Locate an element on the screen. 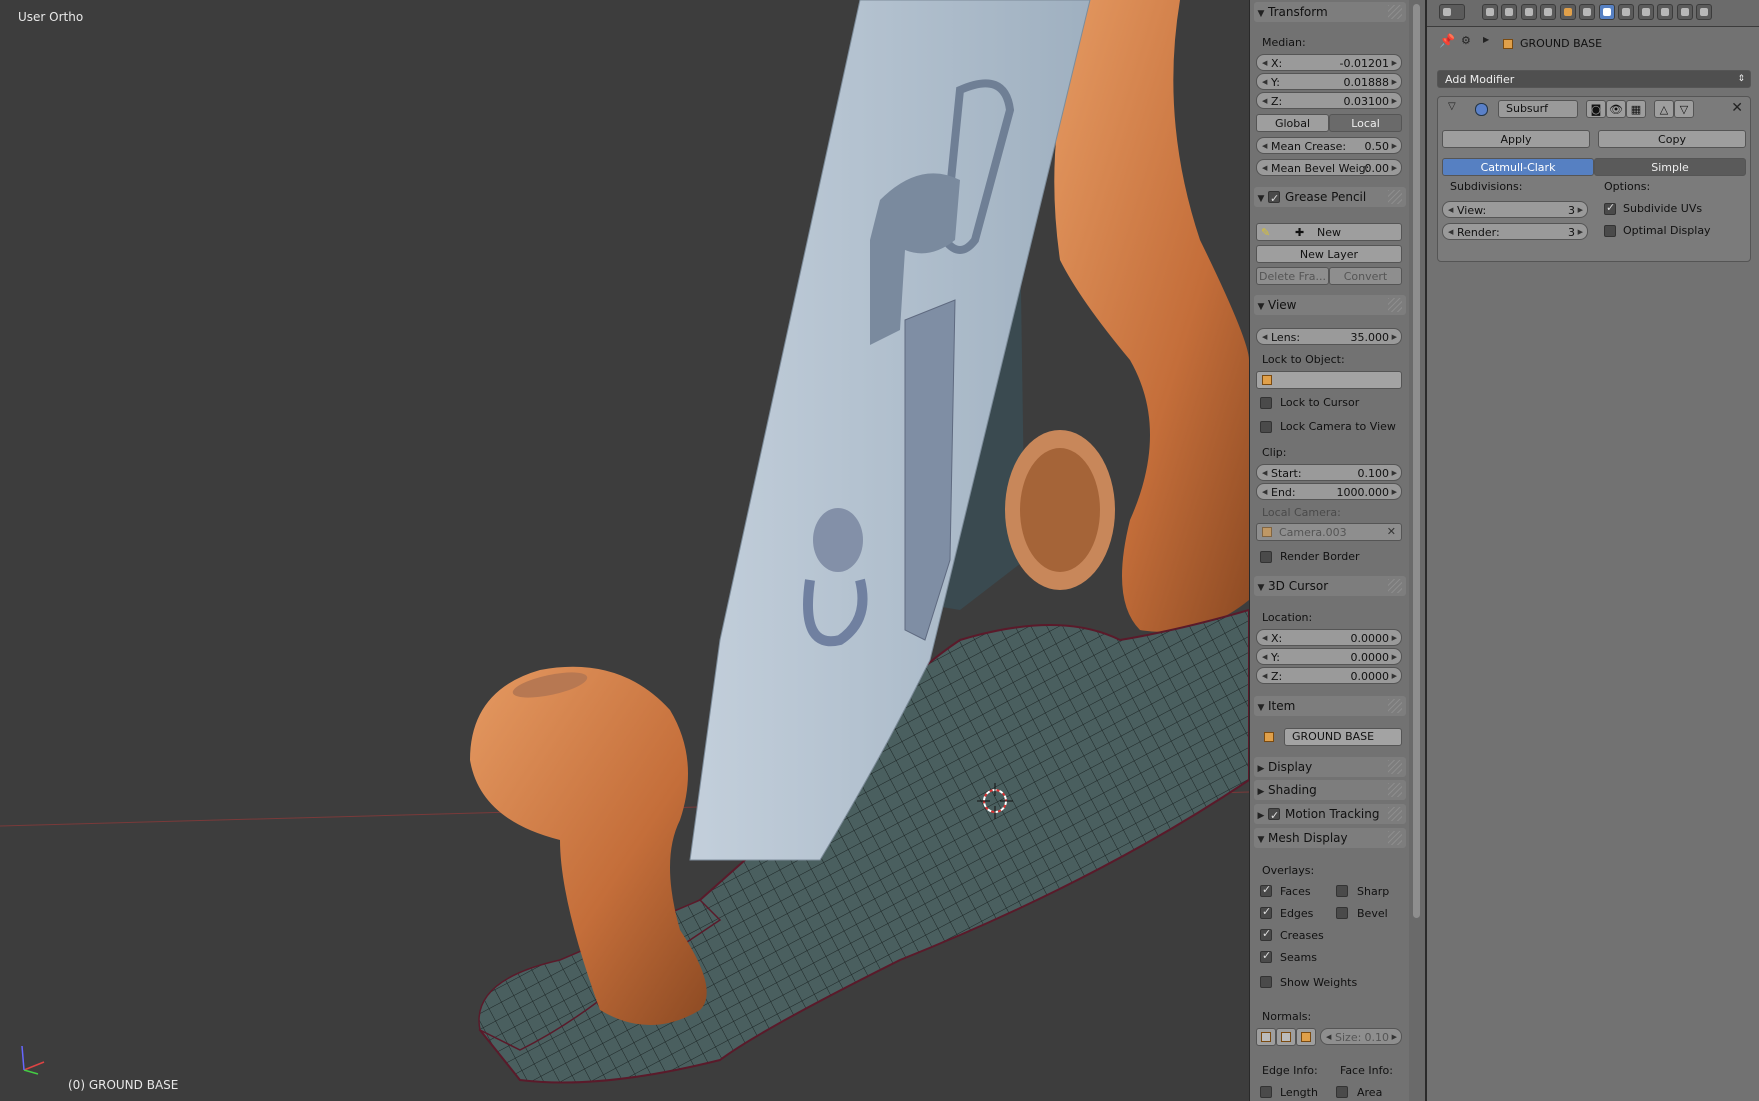 This screenshot has height=1101, width=1759. breadcrumb-object-icon is located at coordinates (1508, 44).